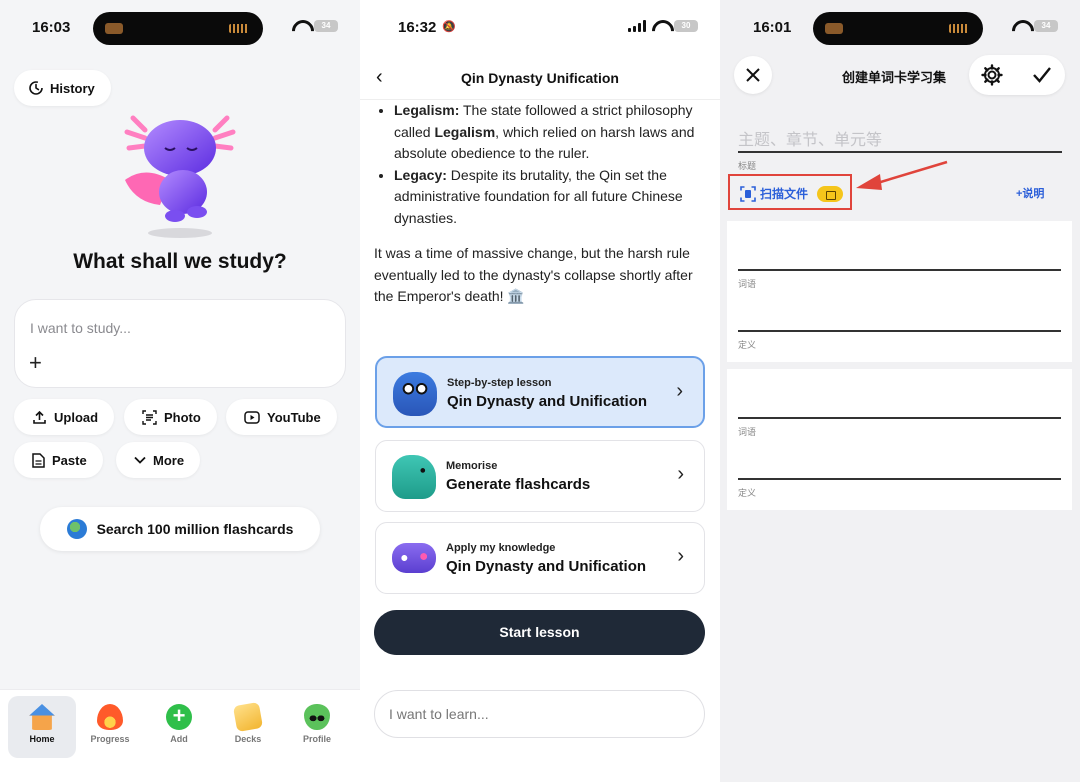 This screenshot has height=782, width=1080. What do you see at coordinates (420, 174) in the screenshot?
I see `bullet-term: Legacy:` at bounding box center [420, 174].